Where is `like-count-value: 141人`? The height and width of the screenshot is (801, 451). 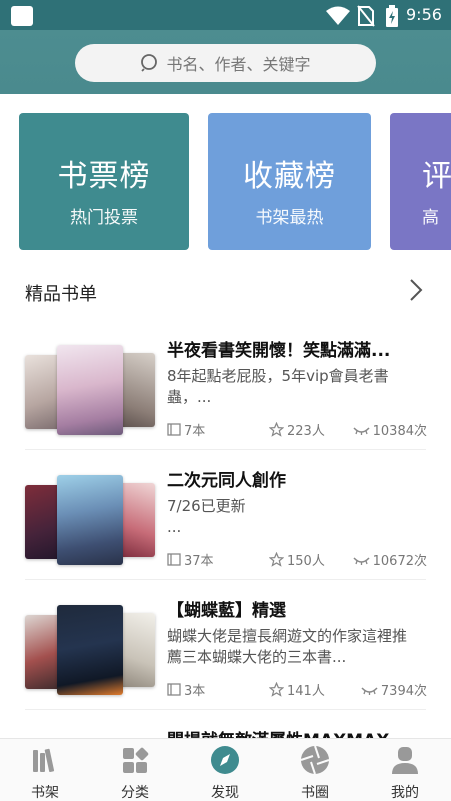
like-count-value: 141人 is located at coordinates (306, 691).